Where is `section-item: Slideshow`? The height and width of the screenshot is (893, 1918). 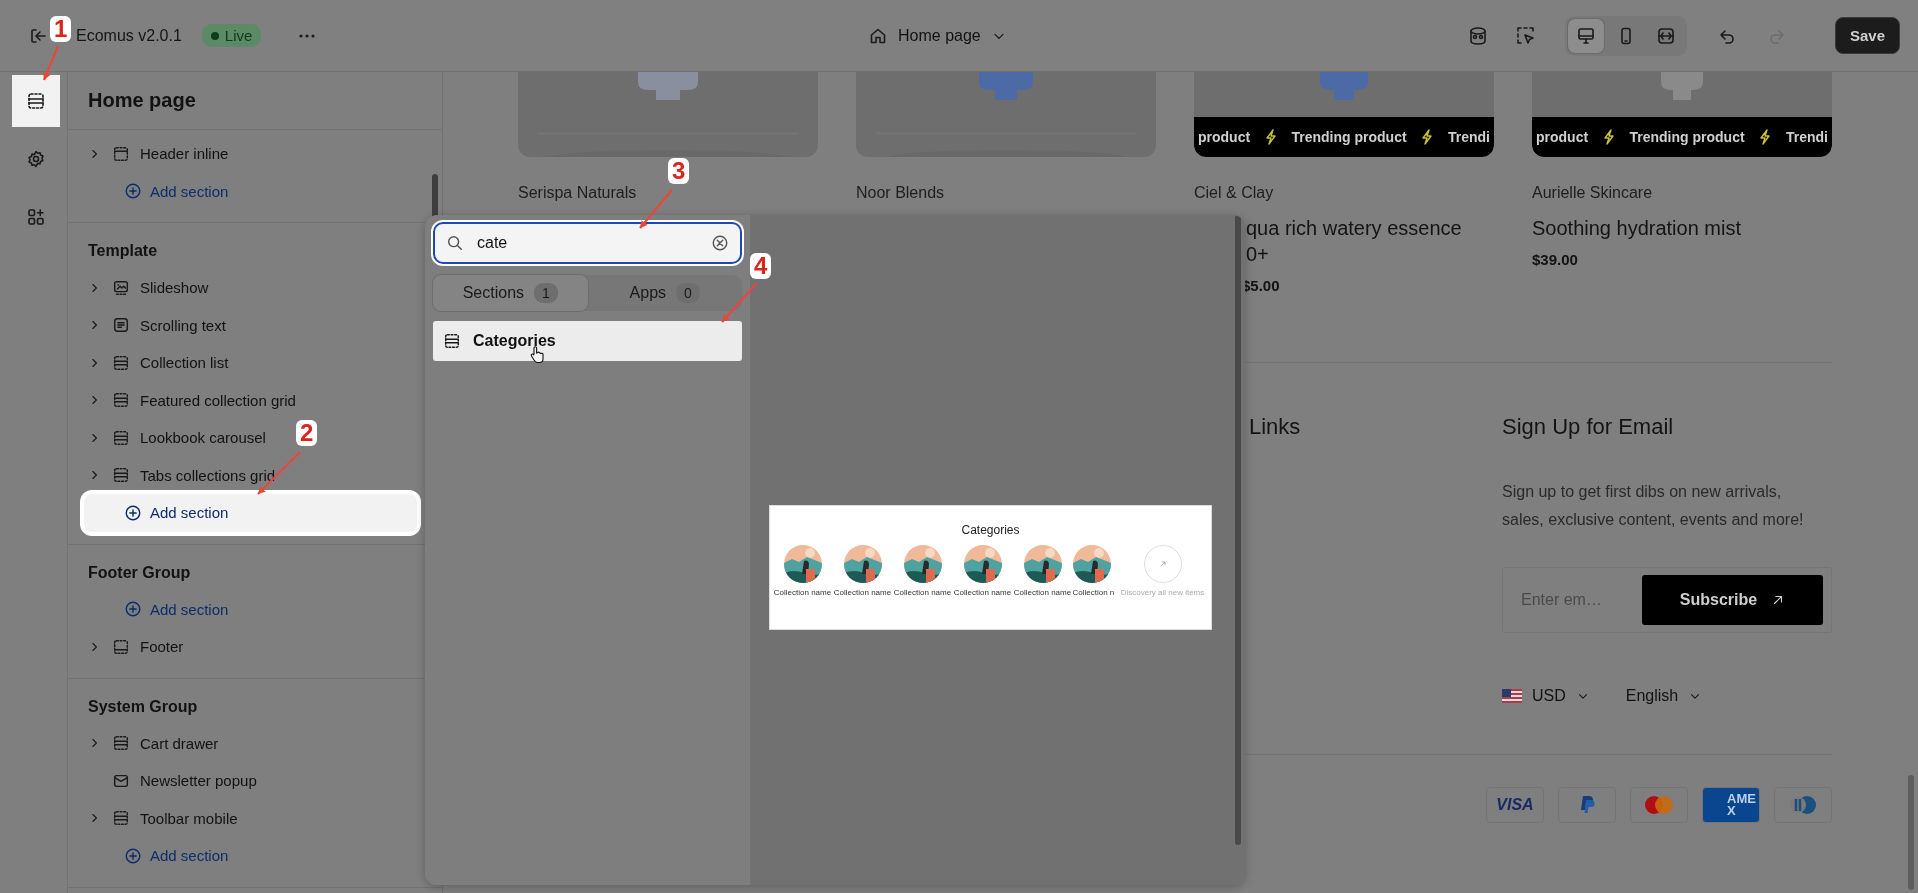
section-item: Slideshow is located at coordinates (174, 288).